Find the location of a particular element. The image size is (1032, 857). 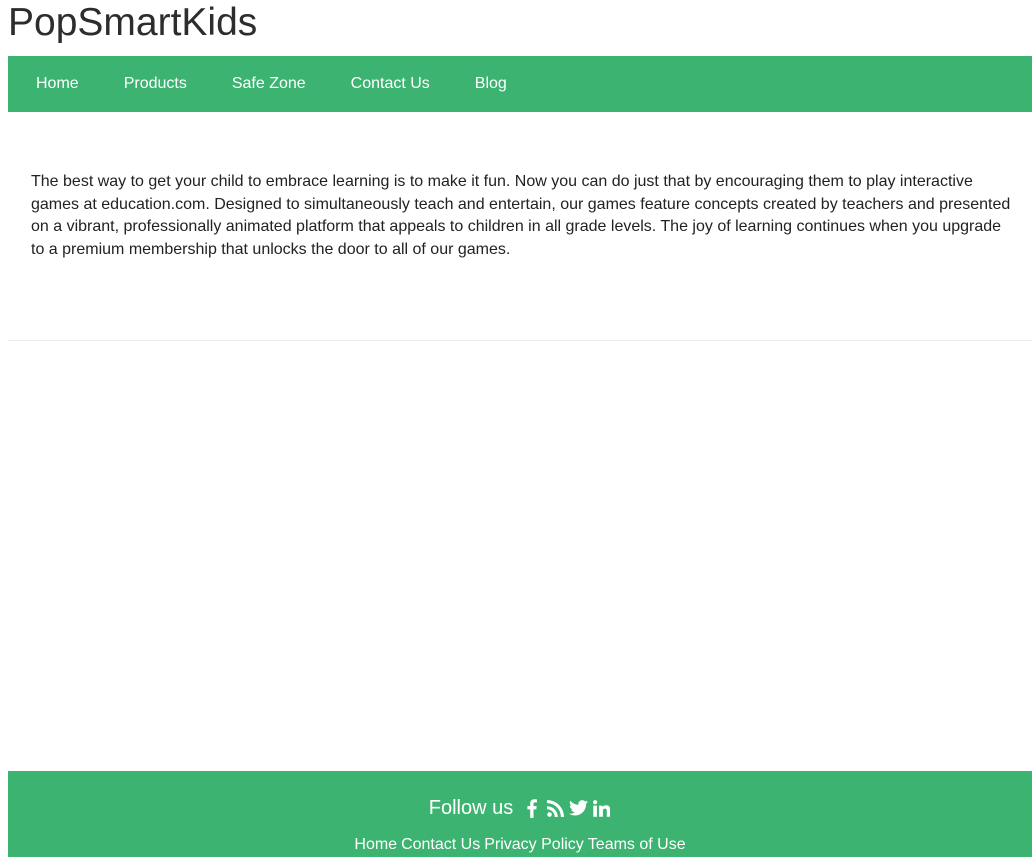

main-navbar: Home Products Safe Zone Contact Us Blog is located at coordinates (520, 84).